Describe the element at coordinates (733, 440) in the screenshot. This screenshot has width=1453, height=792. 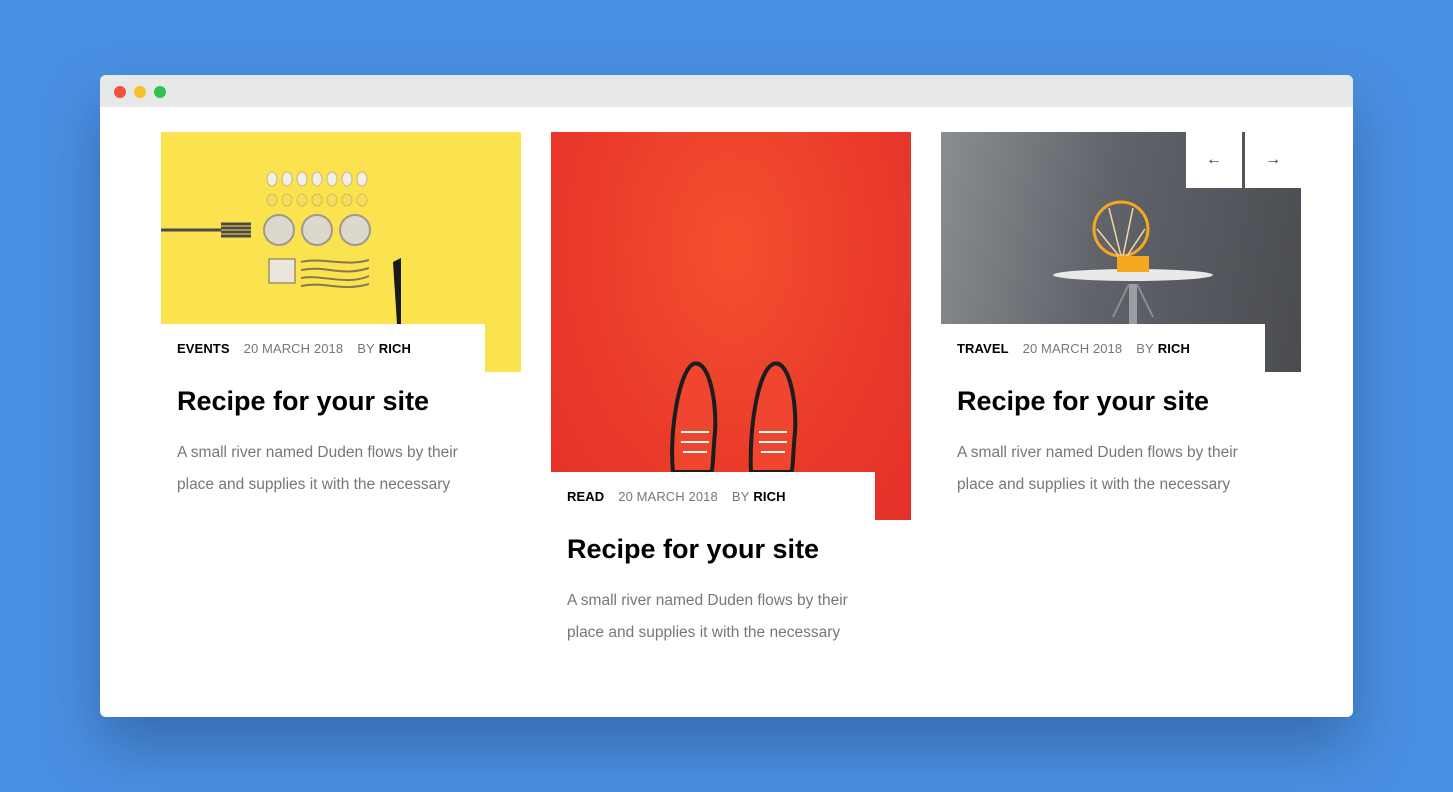
I see `sneakers-illustration` at that location.